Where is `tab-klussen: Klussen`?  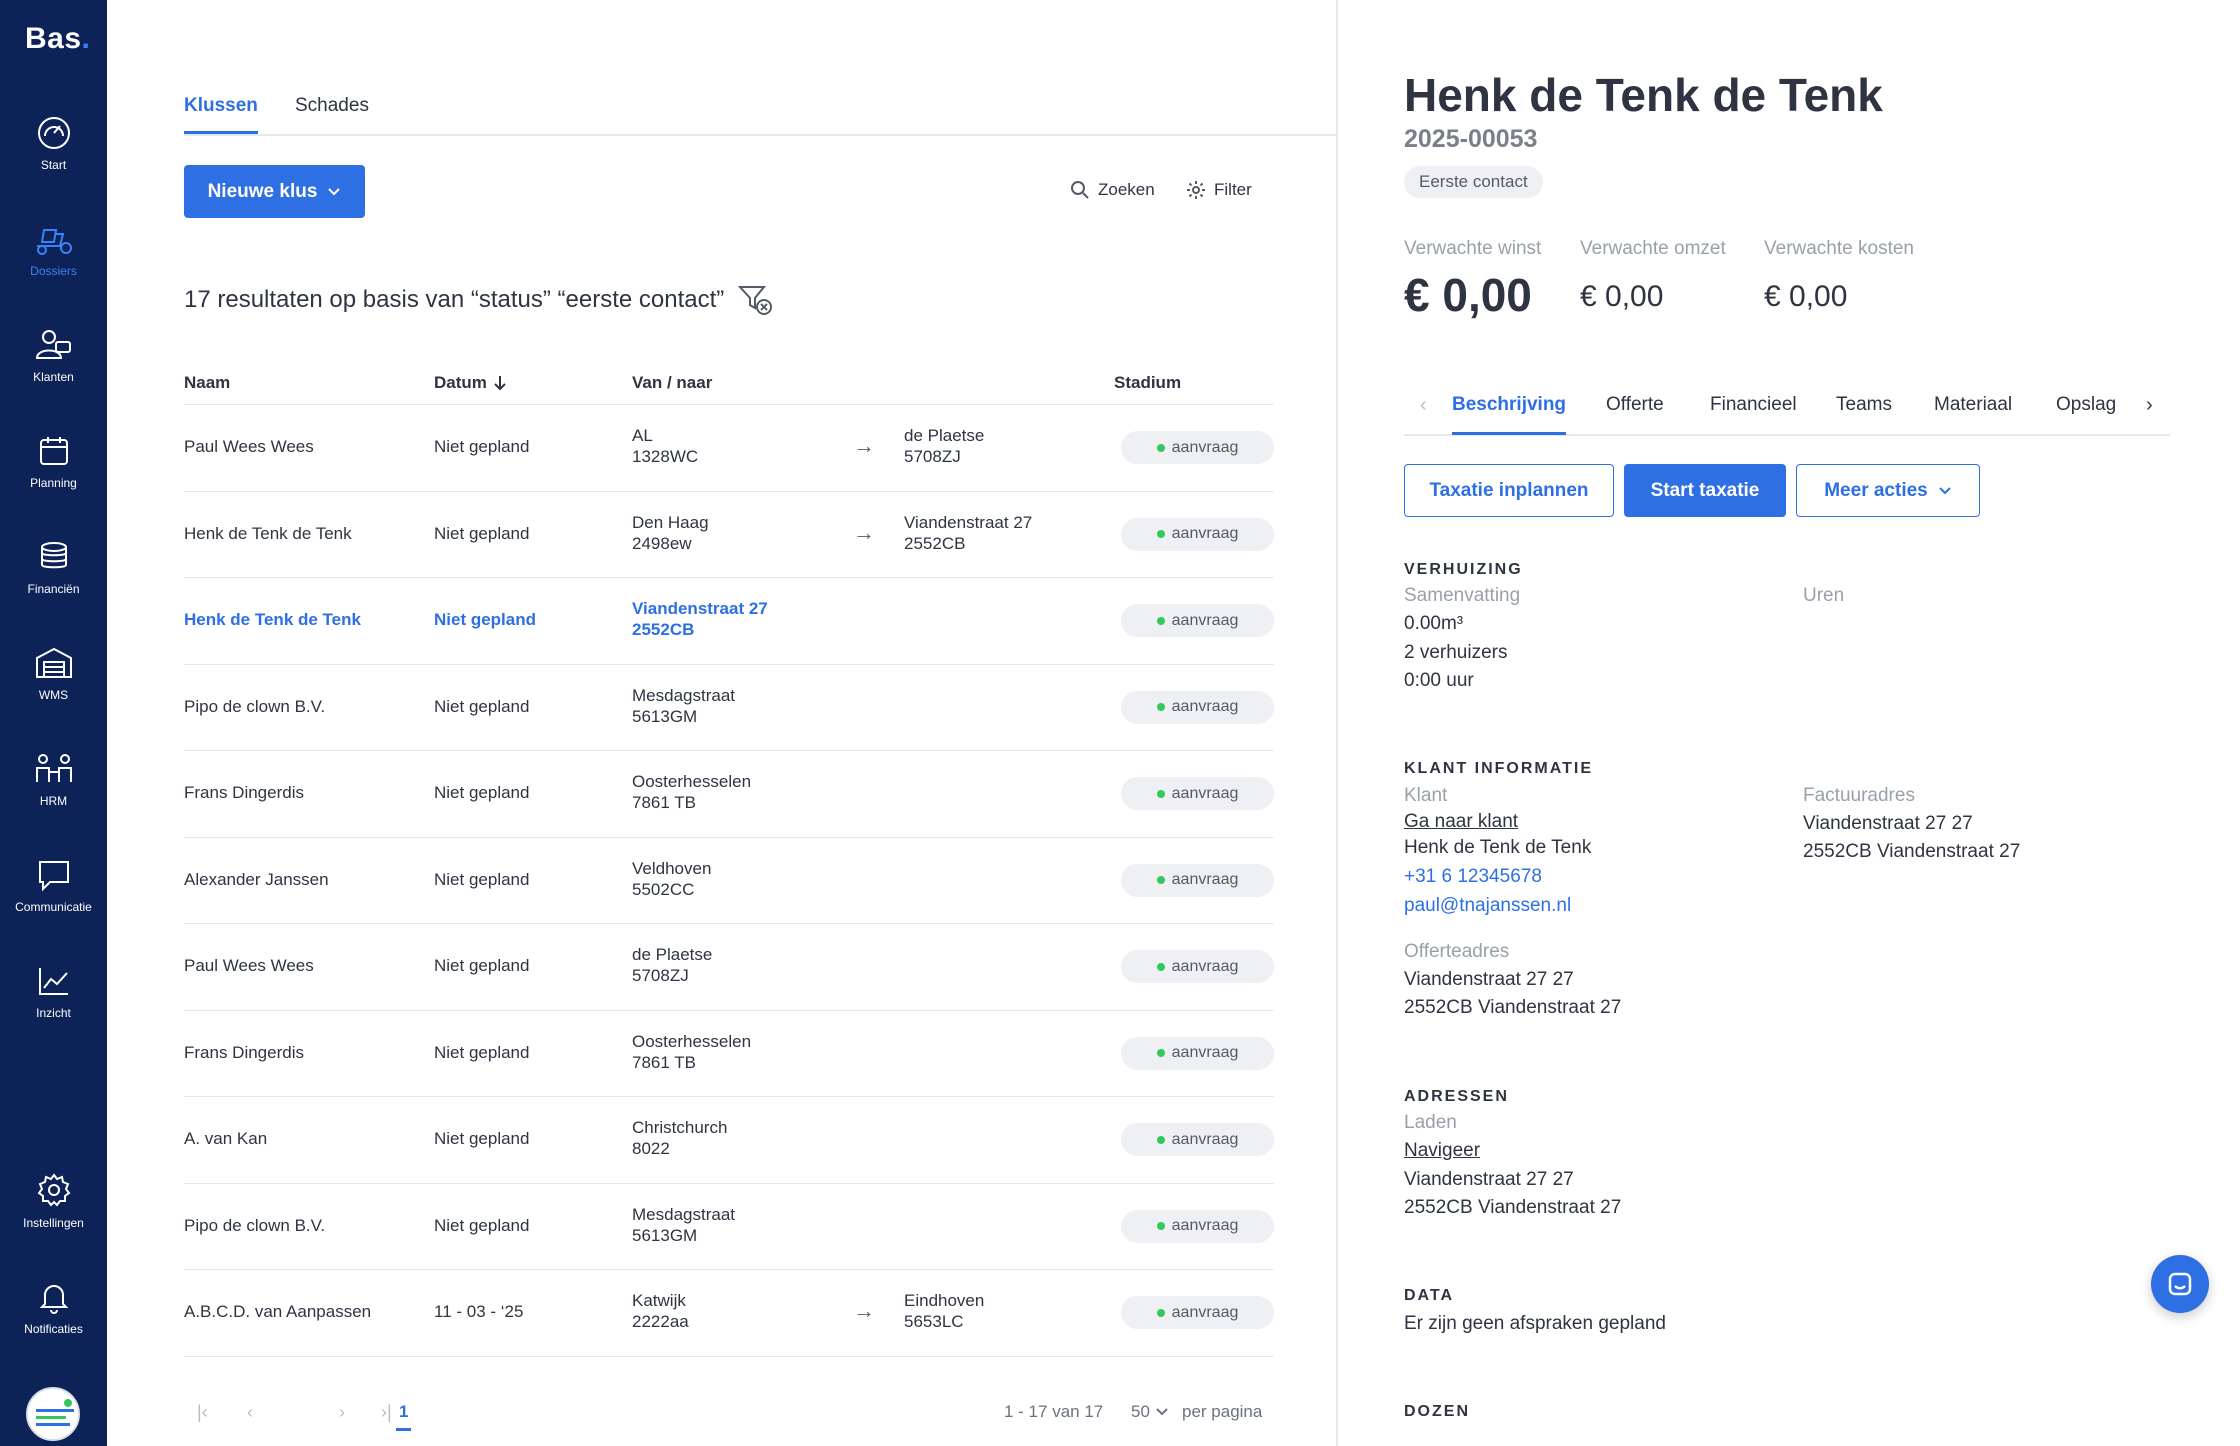 tab-klussen: Klussen is located at coordinates (221, 114).